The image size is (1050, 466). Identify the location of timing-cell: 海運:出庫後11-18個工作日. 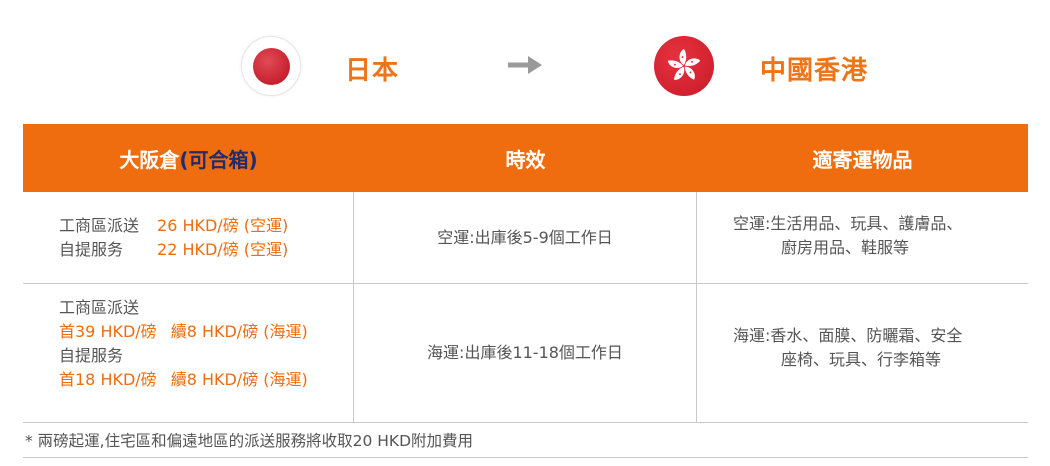
(525, 353).